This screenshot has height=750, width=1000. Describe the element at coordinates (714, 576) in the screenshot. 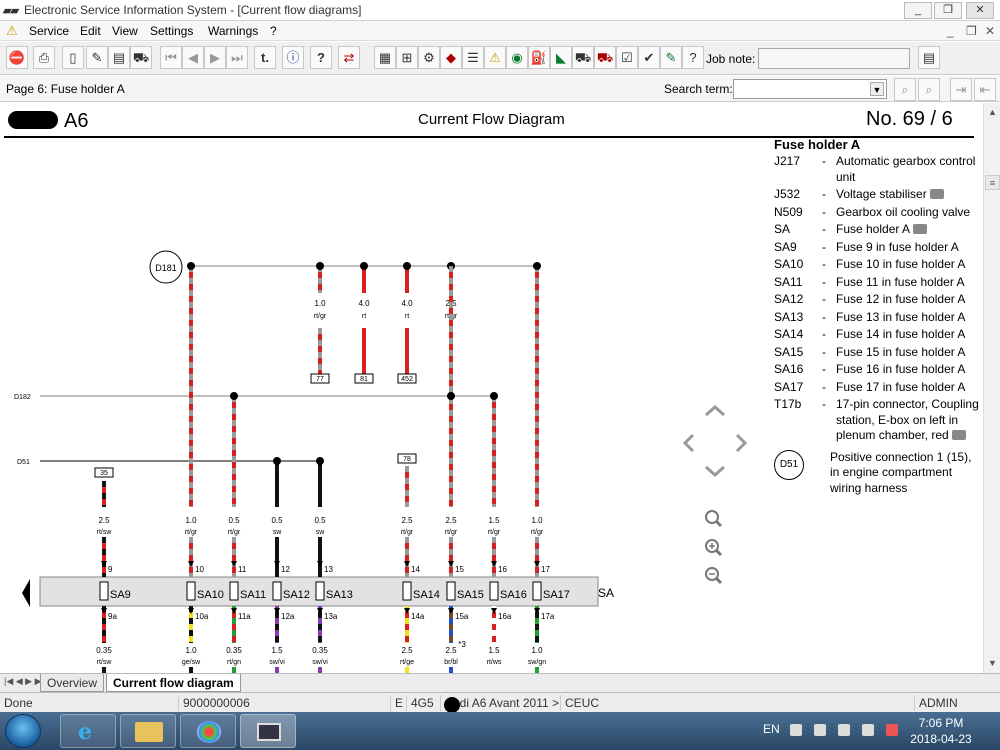

I see `zoom-out-icon` at that location.